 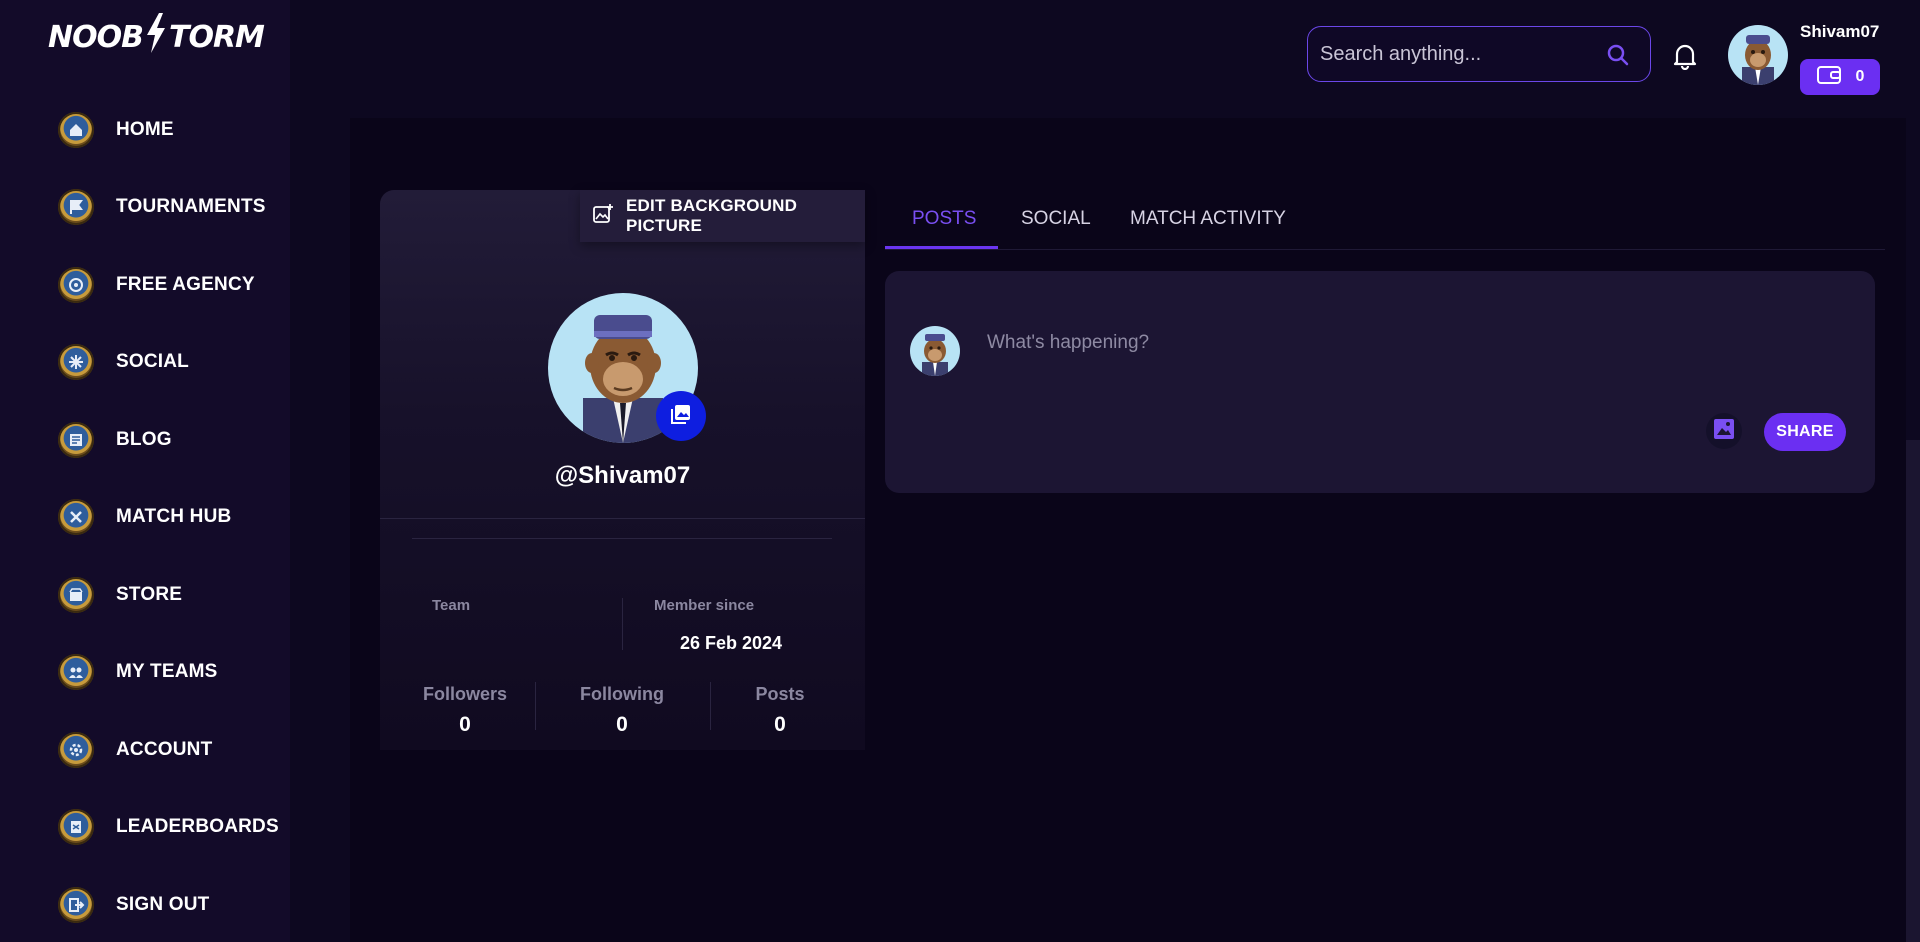 What do you see at coordinates (1839, 32) in the screenshot?
I see `username: Shivam07` at bounding box center [1839, 32].